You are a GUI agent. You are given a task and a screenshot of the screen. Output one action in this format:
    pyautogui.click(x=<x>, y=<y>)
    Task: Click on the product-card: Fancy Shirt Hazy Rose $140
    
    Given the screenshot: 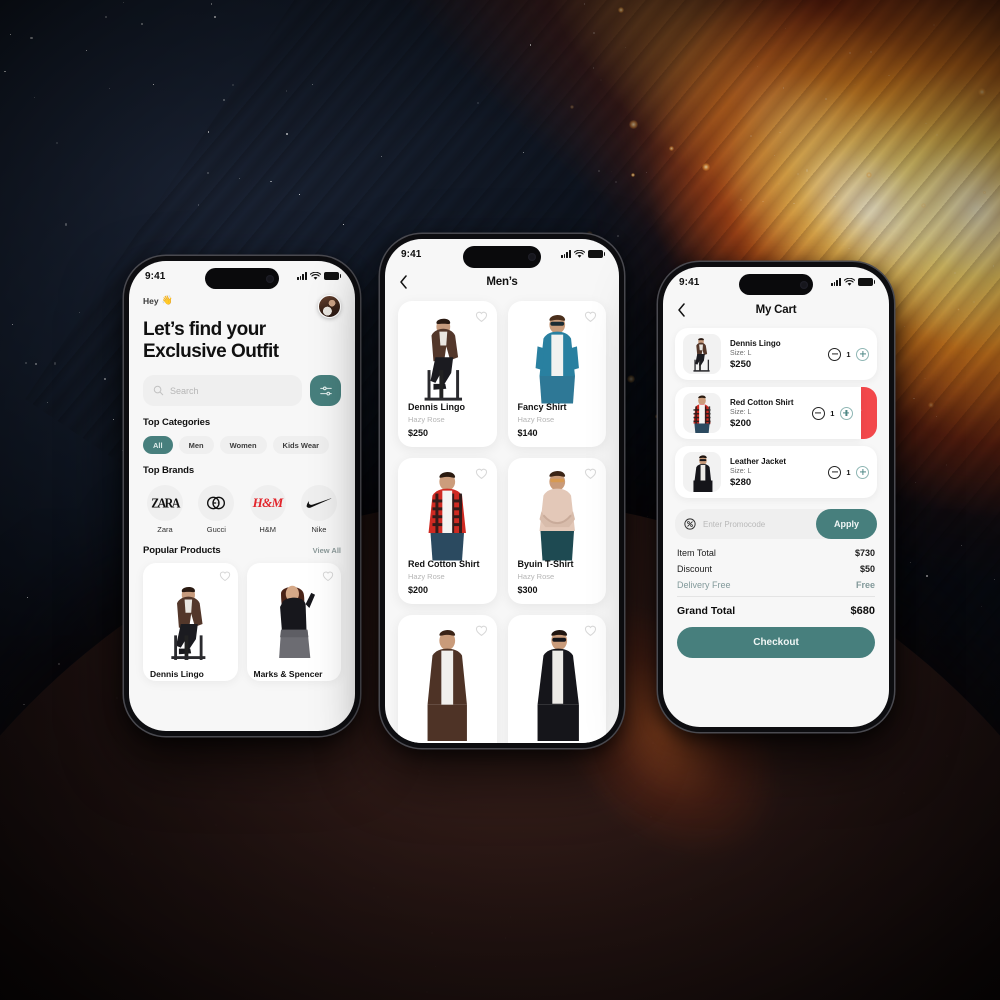 What is the action you would take?
    pyautogui.click(x=557, y=374)
    